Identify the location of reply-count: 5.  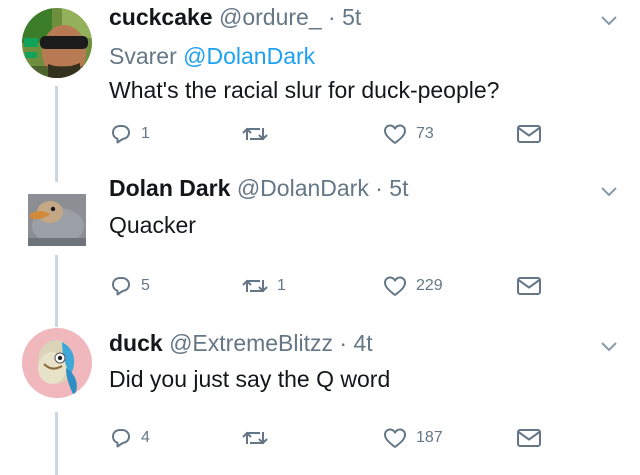
(145, 285).